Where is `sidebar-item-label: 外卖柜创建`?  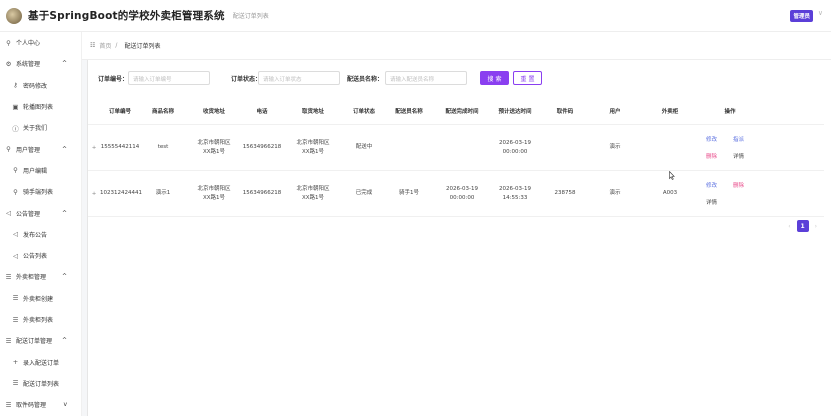 sidebar-item-label: 外卖柜创建 is located at coordinates (38, 299).